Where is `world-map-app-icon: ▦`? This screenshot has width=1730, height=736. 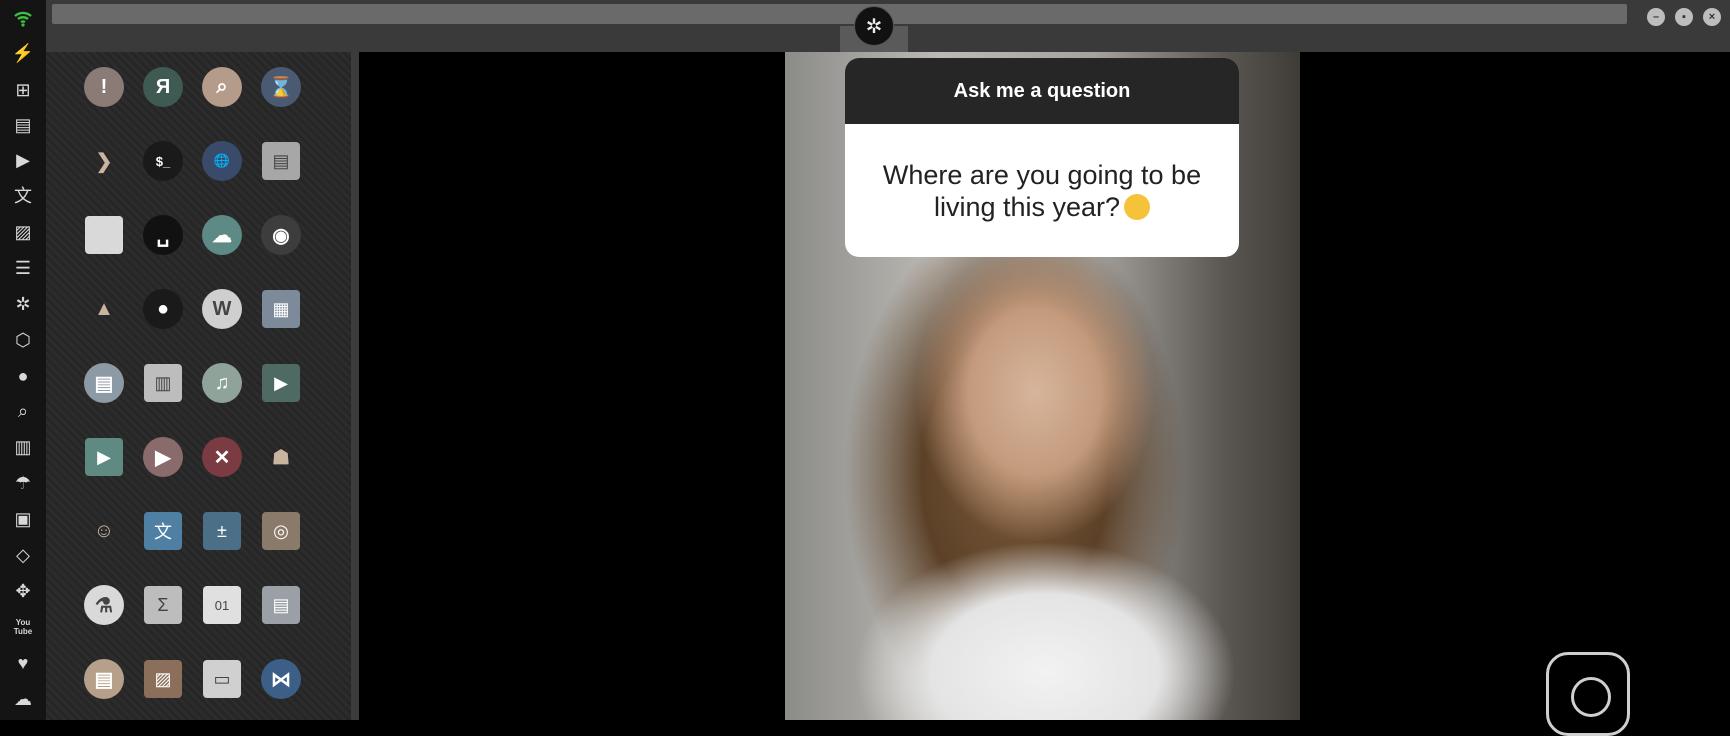 world-map-app-icon: ▦ is located at coordinates (281, 309).